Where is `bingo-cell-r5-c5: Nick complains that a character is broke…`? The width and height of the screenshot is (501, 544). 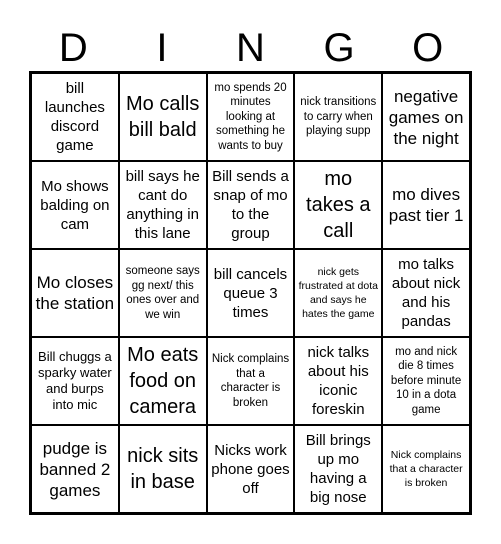
bingo-cell-r5-c5: Nick complains that a character is broke… is located at coordinates (426, 469).